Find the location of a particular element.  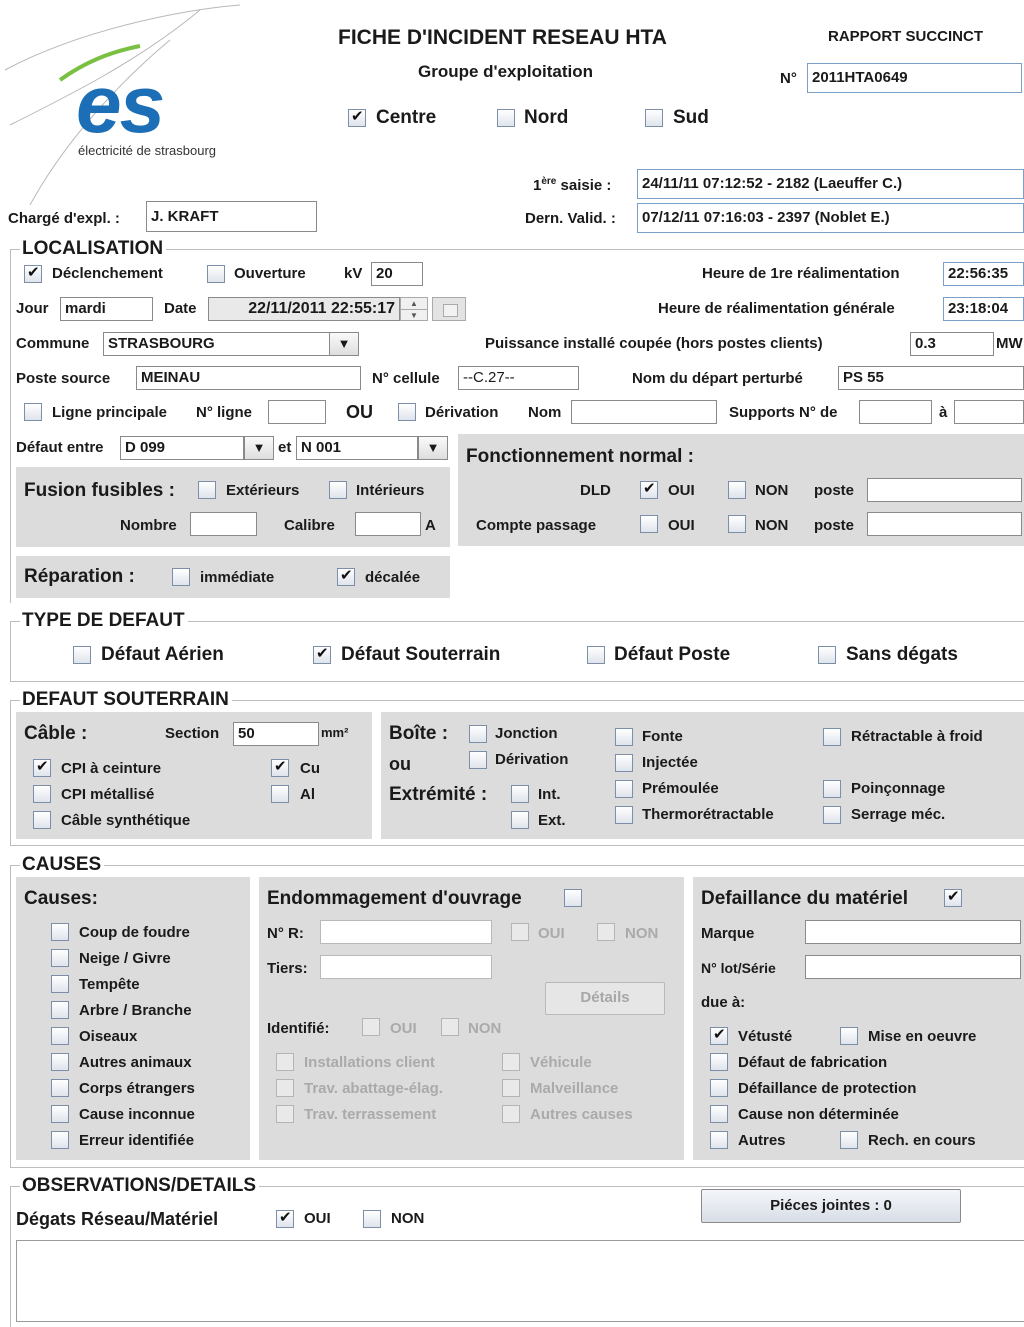

poste-source-field: MEINAU is located at coordinates (248, 378).